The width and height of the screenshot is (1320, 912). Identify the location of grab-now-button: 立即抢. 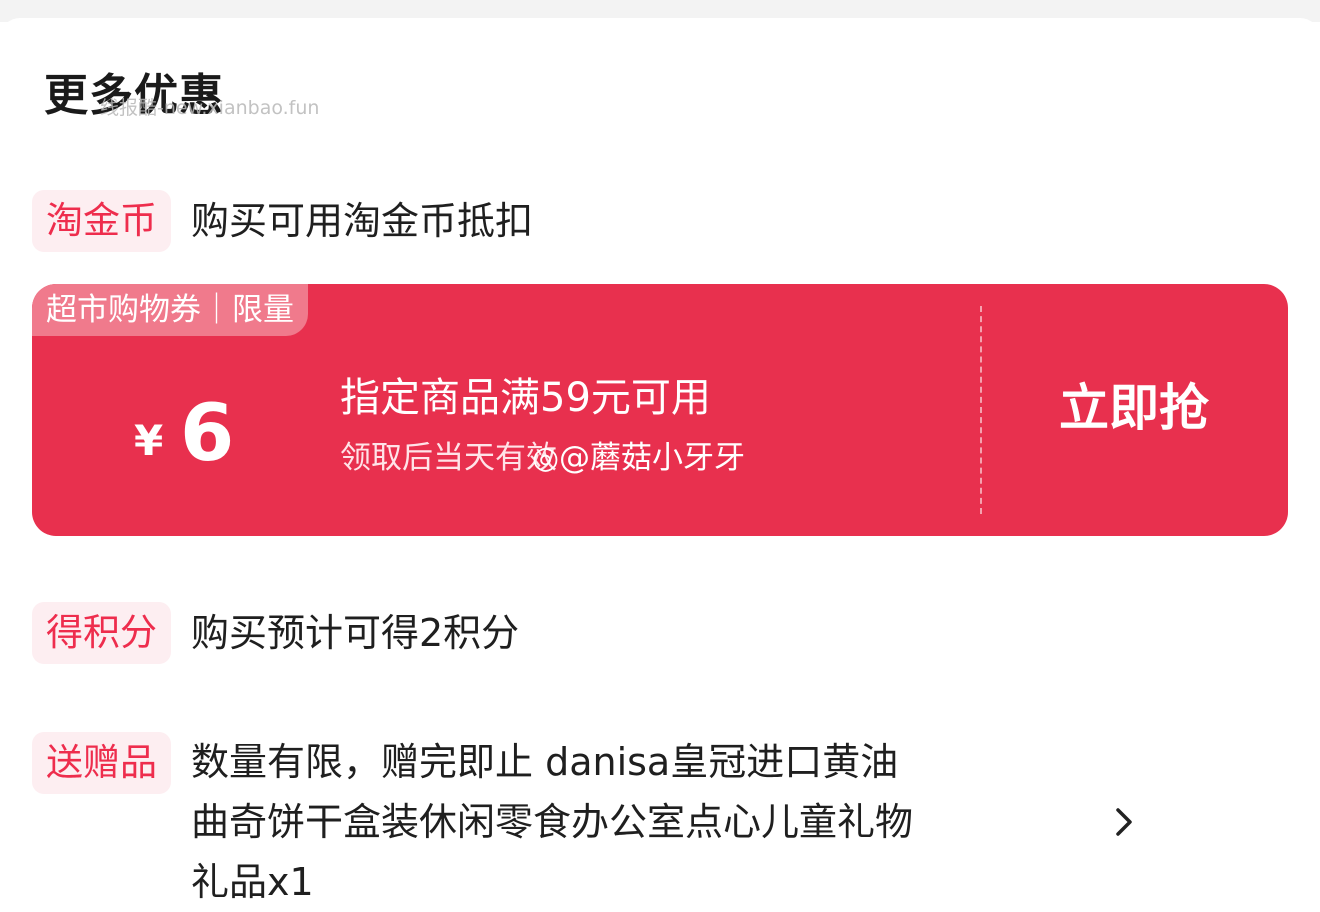
(1134, 408).